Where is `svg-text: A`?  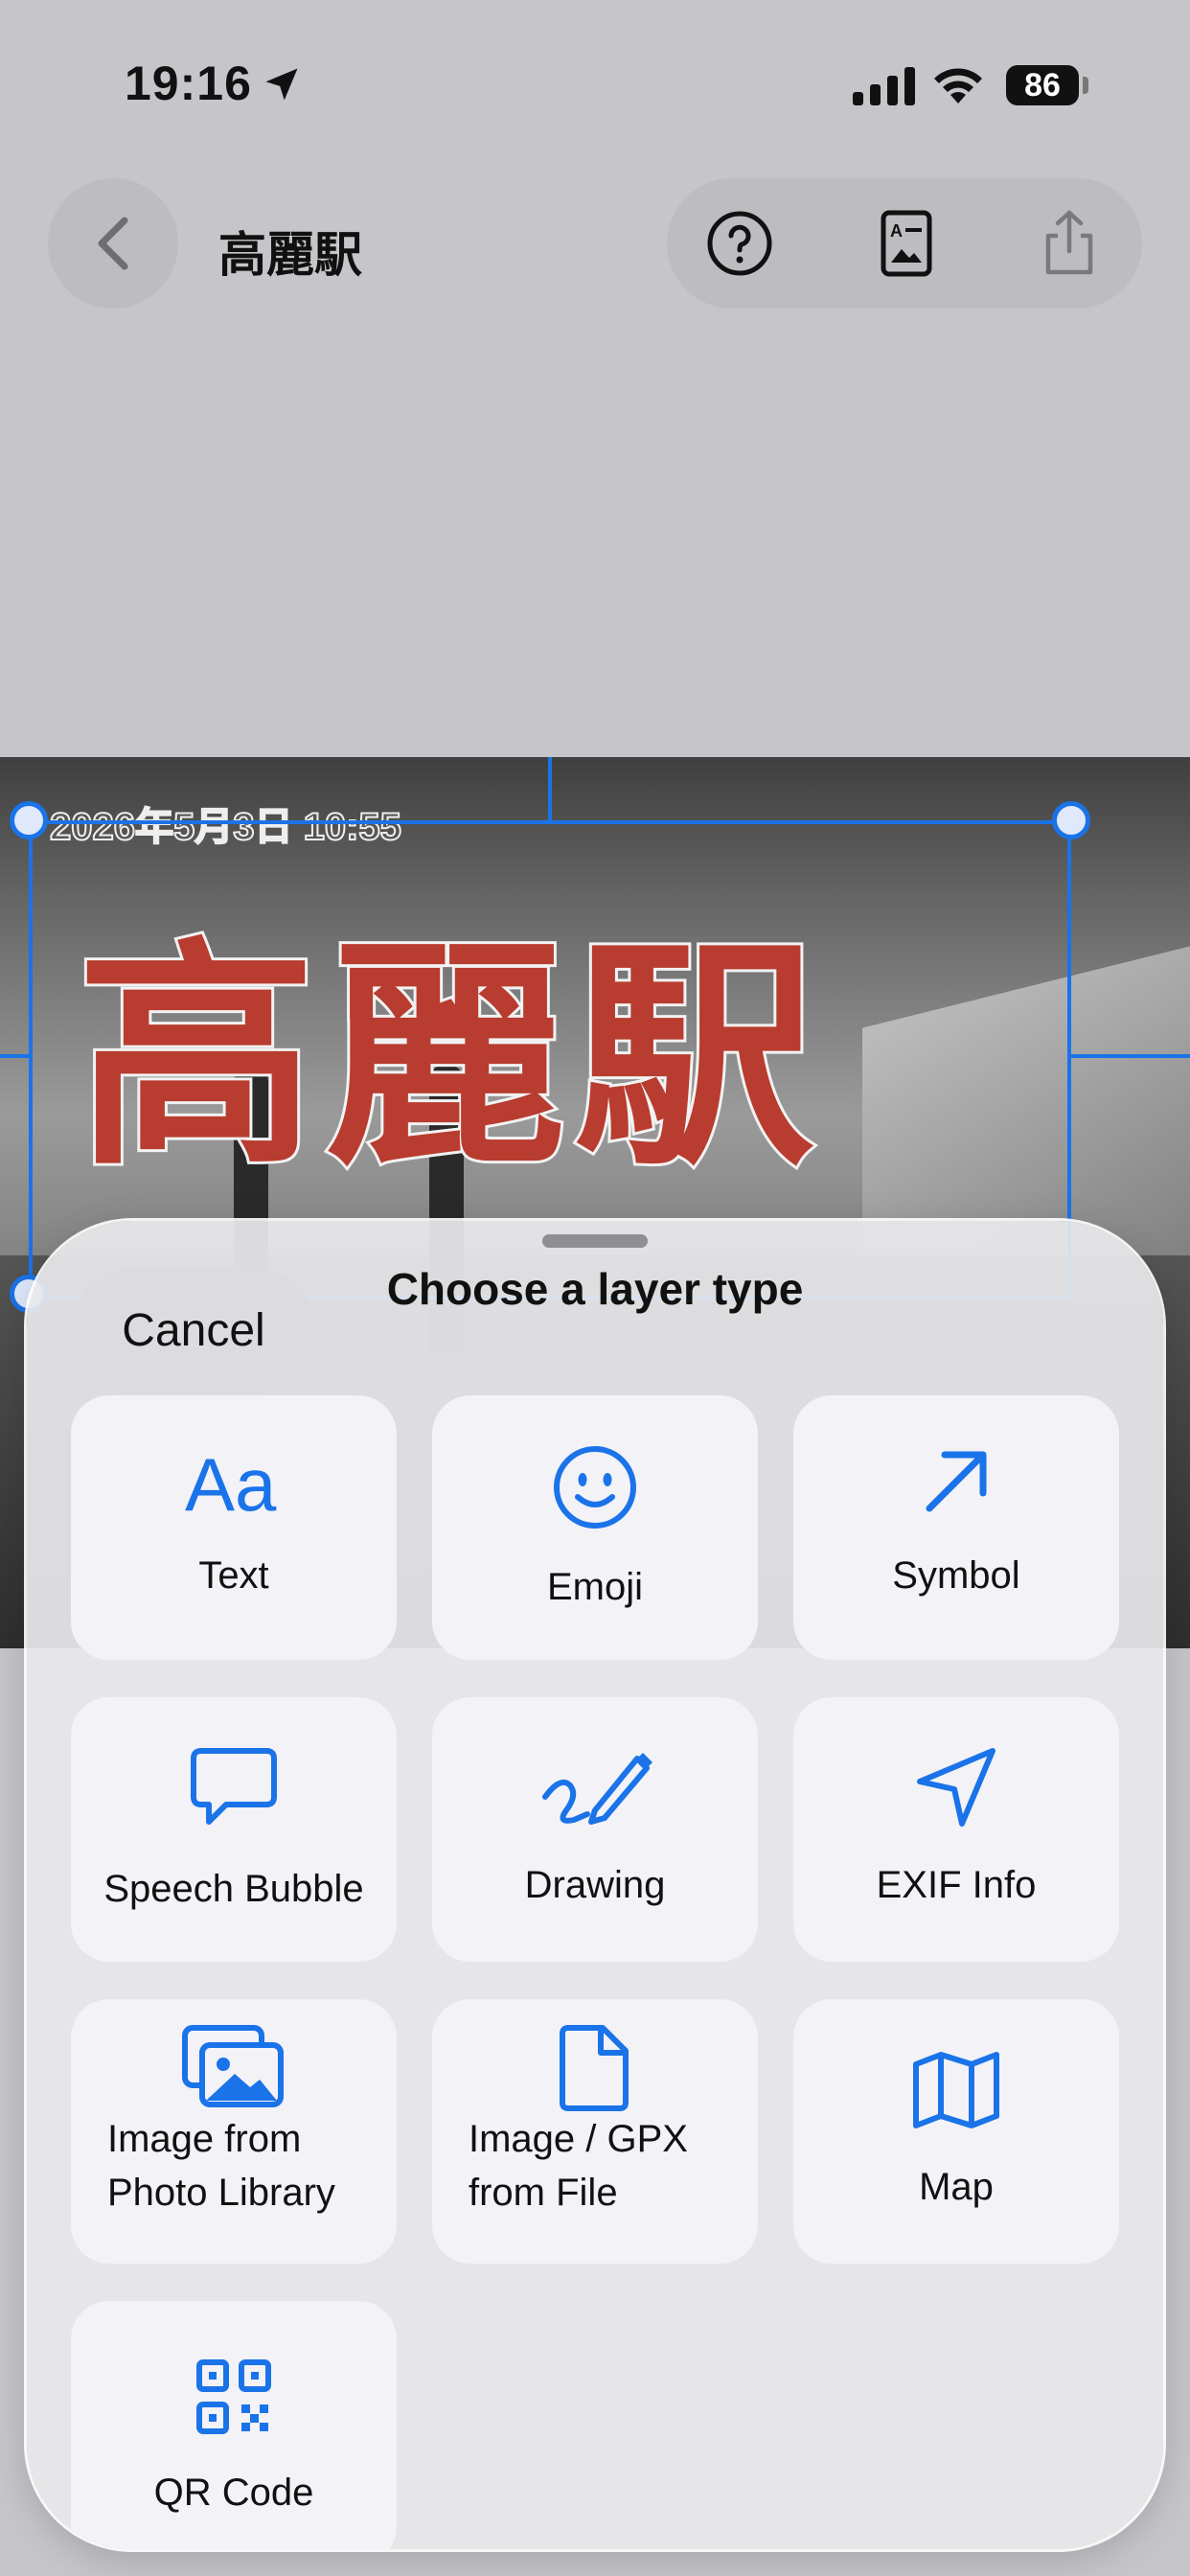
svg-text: A is located at coordinates (897, 231).